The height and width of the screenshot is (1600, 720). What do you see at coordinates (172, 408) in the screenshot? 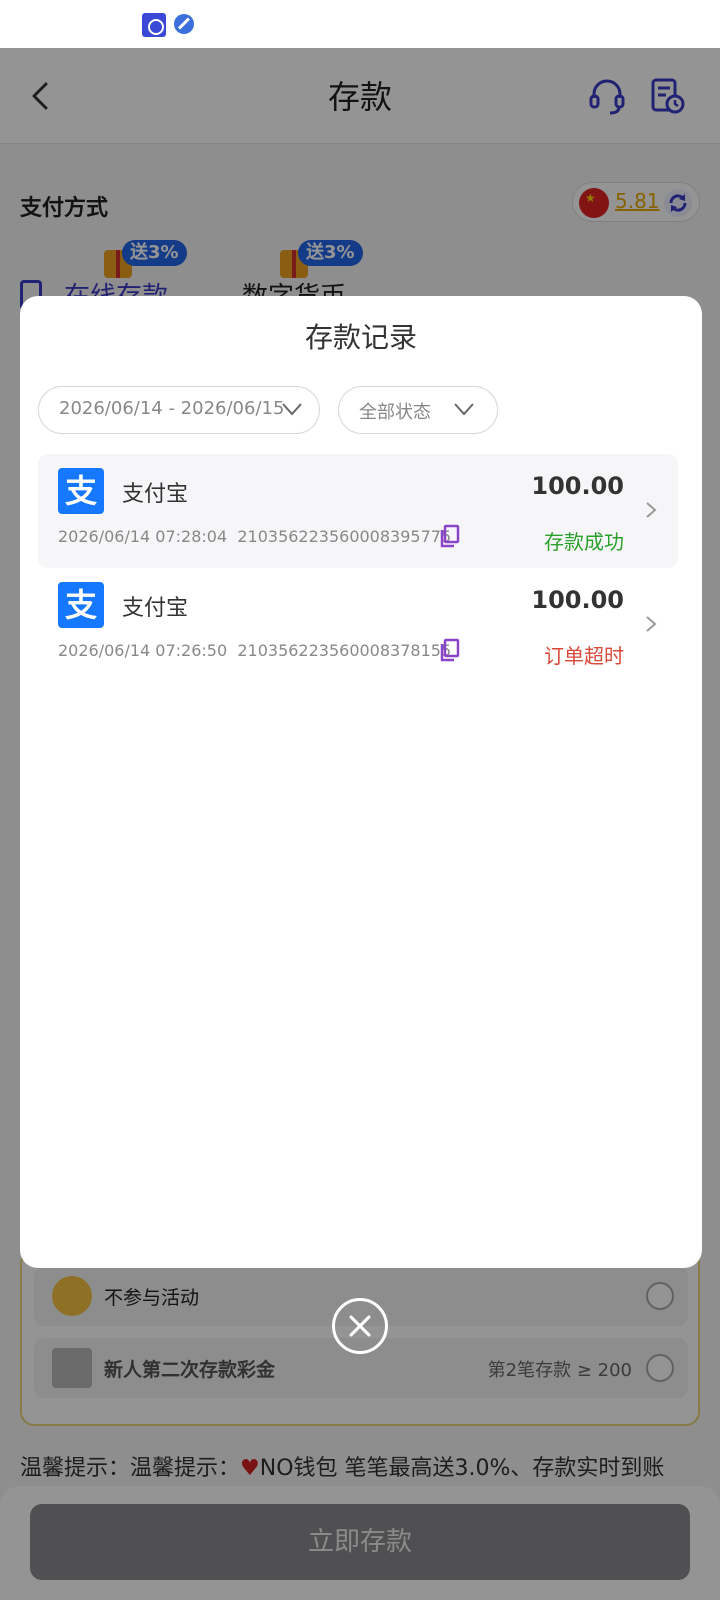
I see `date-range-value: 2026/06/14 - 2026/06/15` at bounding box center [172, 408].